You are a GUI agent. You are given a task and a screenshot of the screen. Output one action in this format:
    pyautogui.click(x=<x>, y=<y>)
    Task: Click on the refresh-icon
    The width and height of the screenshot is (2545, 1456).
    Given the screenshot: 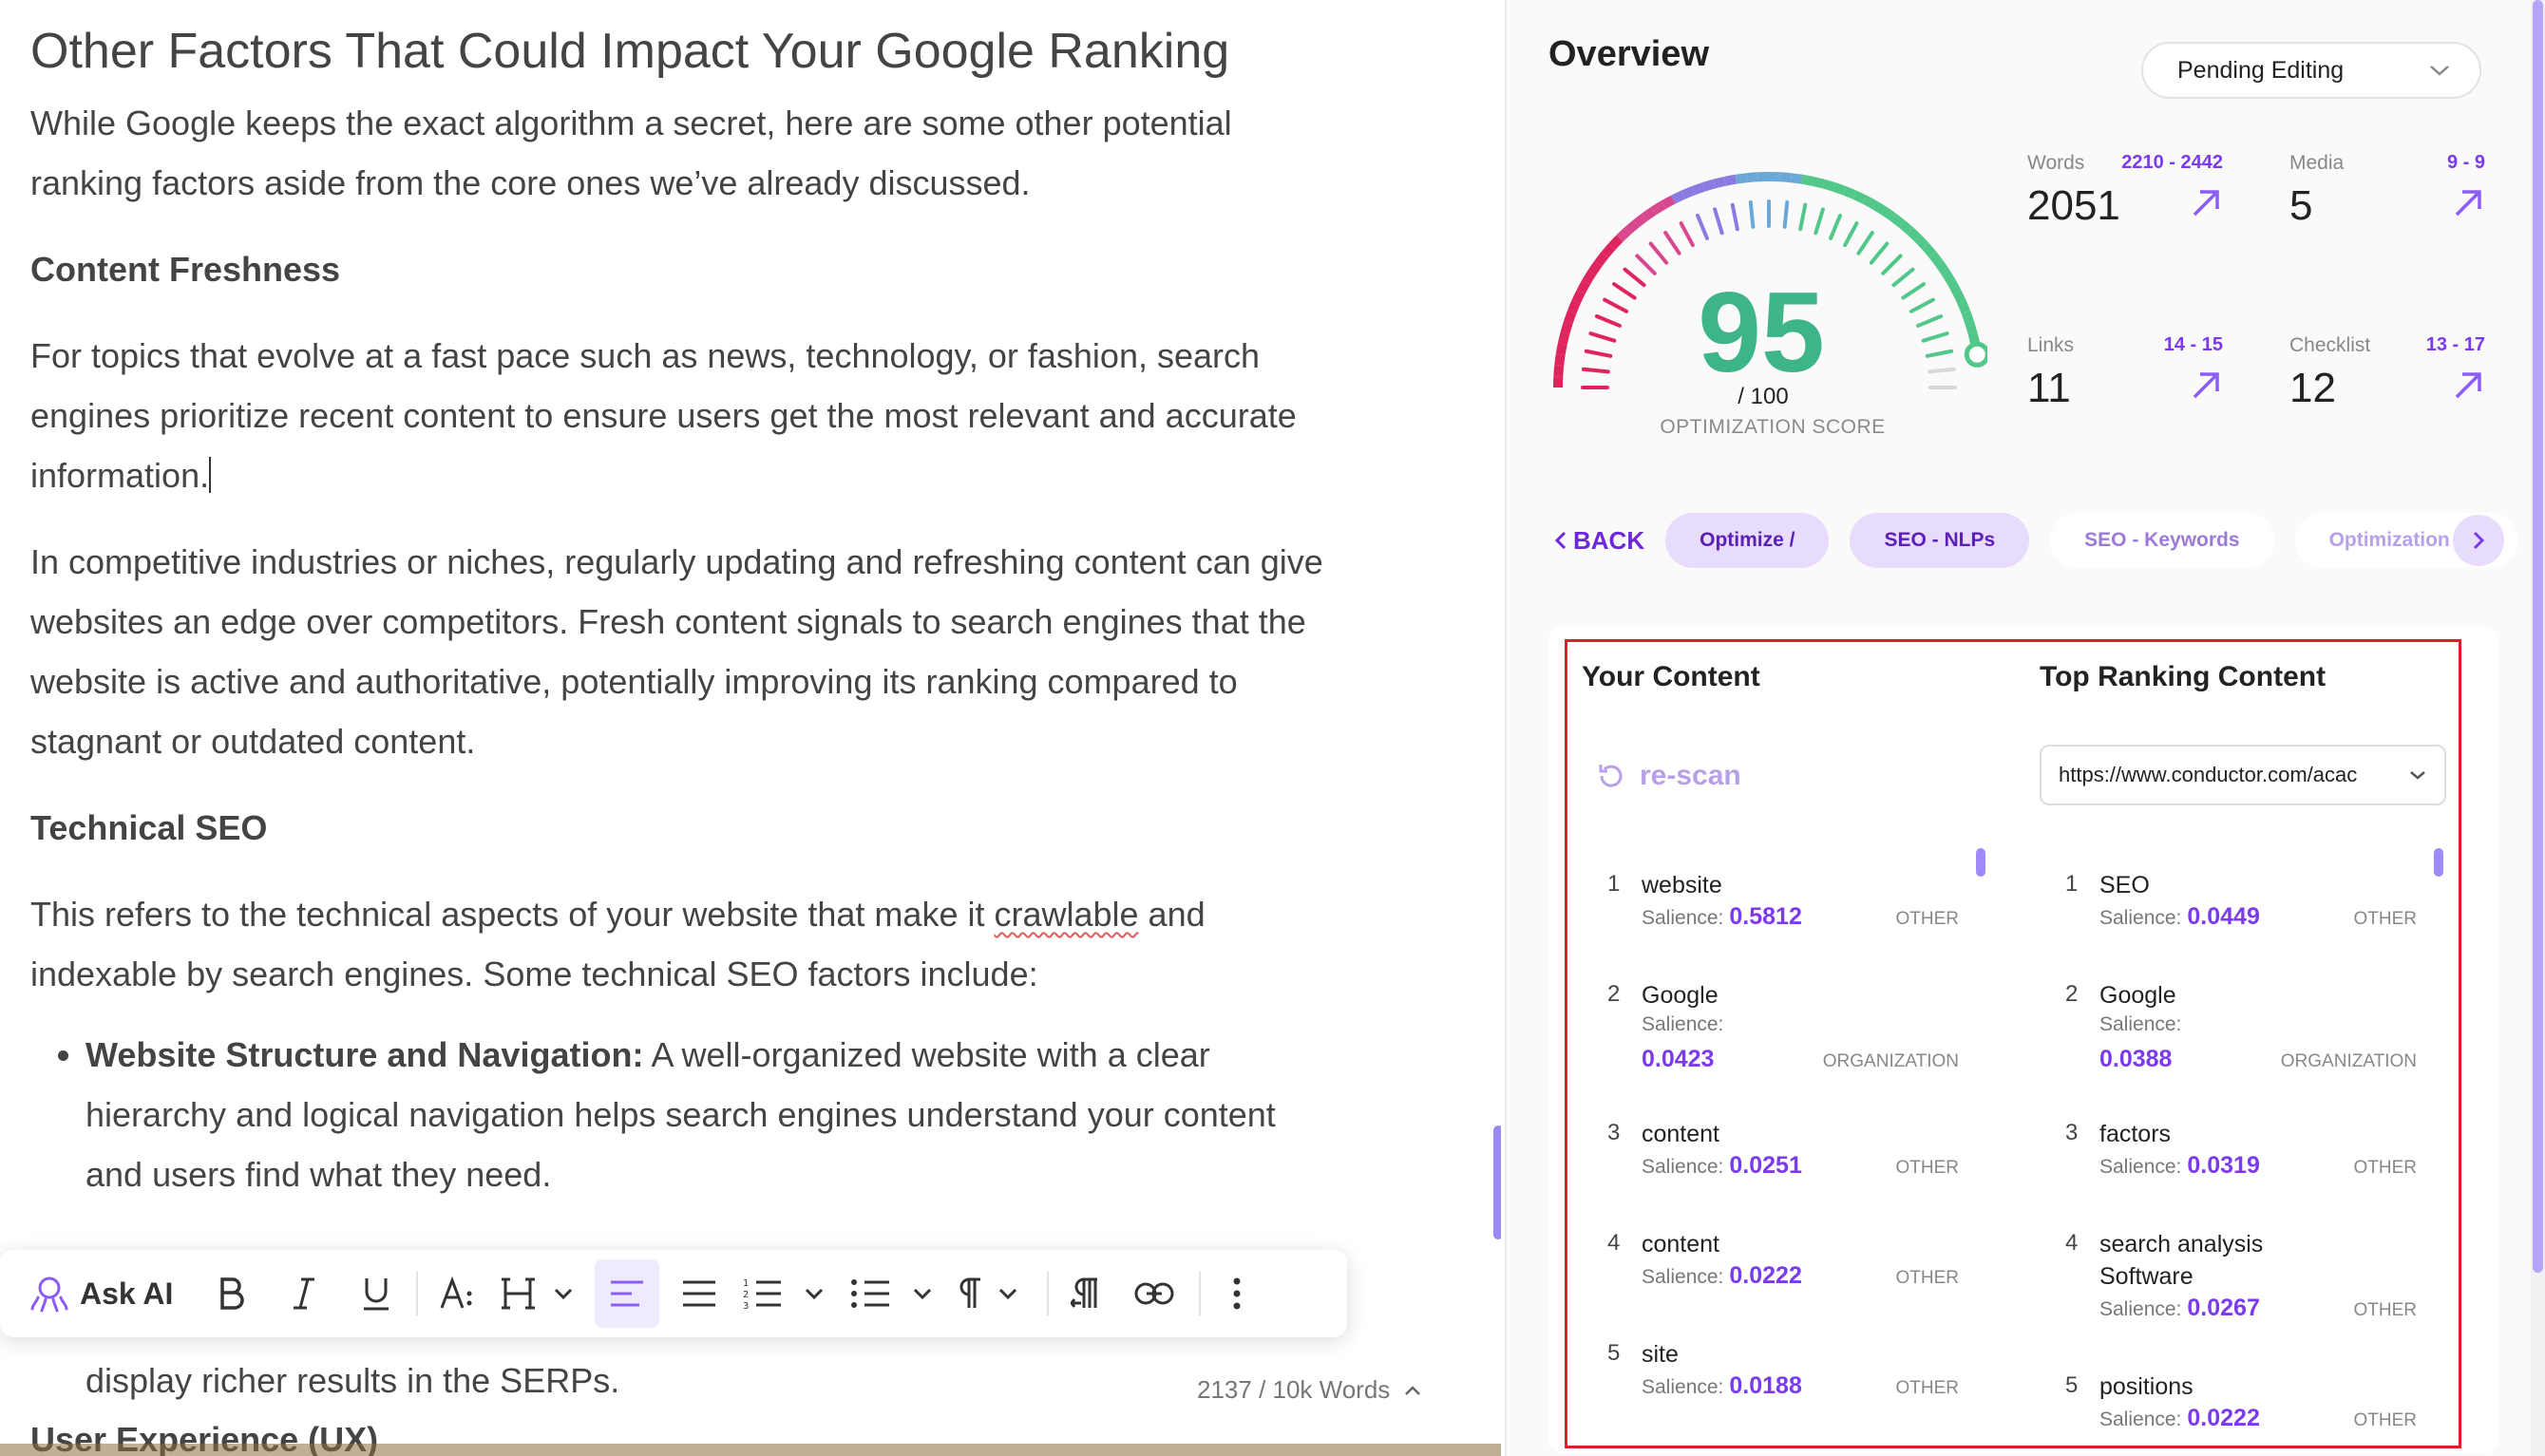 What is the action you would take?
    pyautogui.click(x=1611, y=776)
    